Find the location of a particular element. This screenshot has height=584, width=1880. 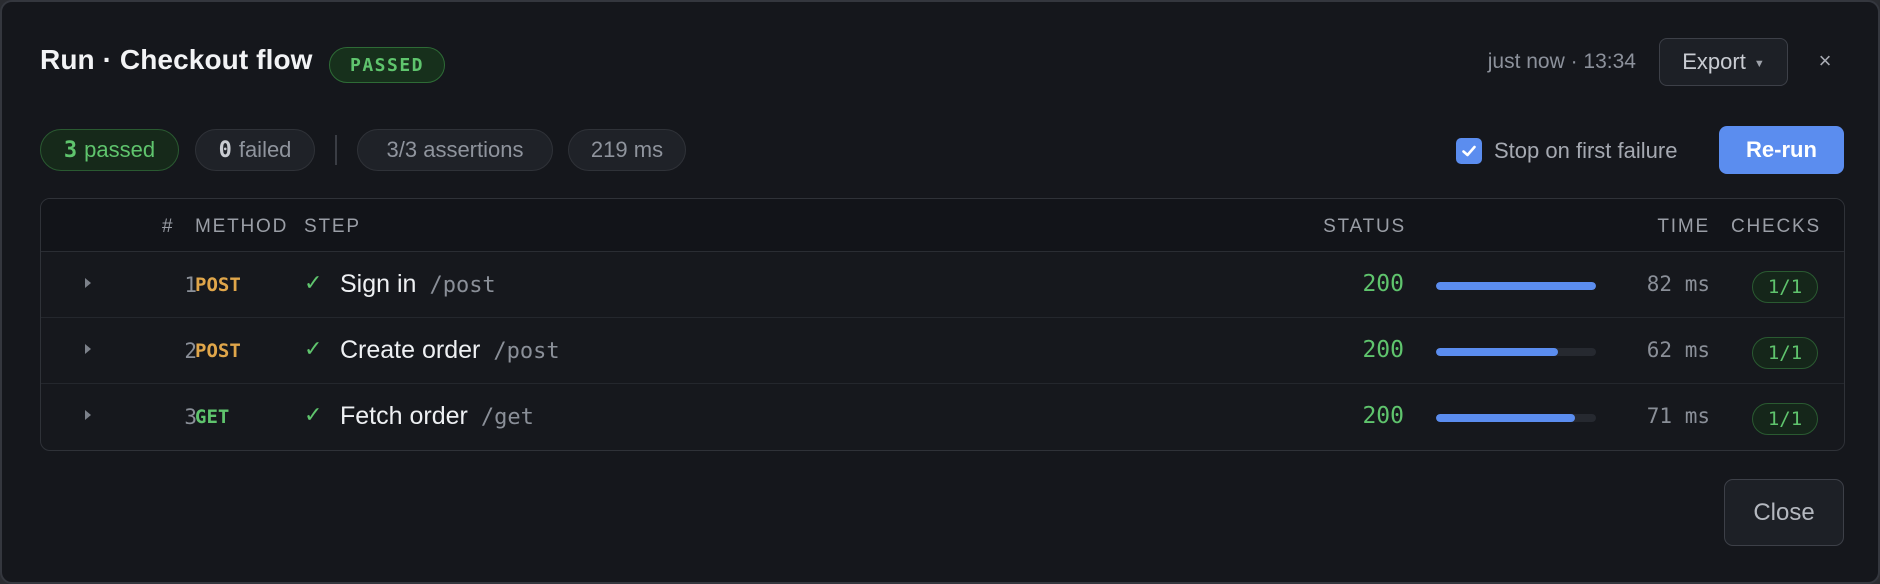

close-icon: × is located at coordinates (1825, 61).